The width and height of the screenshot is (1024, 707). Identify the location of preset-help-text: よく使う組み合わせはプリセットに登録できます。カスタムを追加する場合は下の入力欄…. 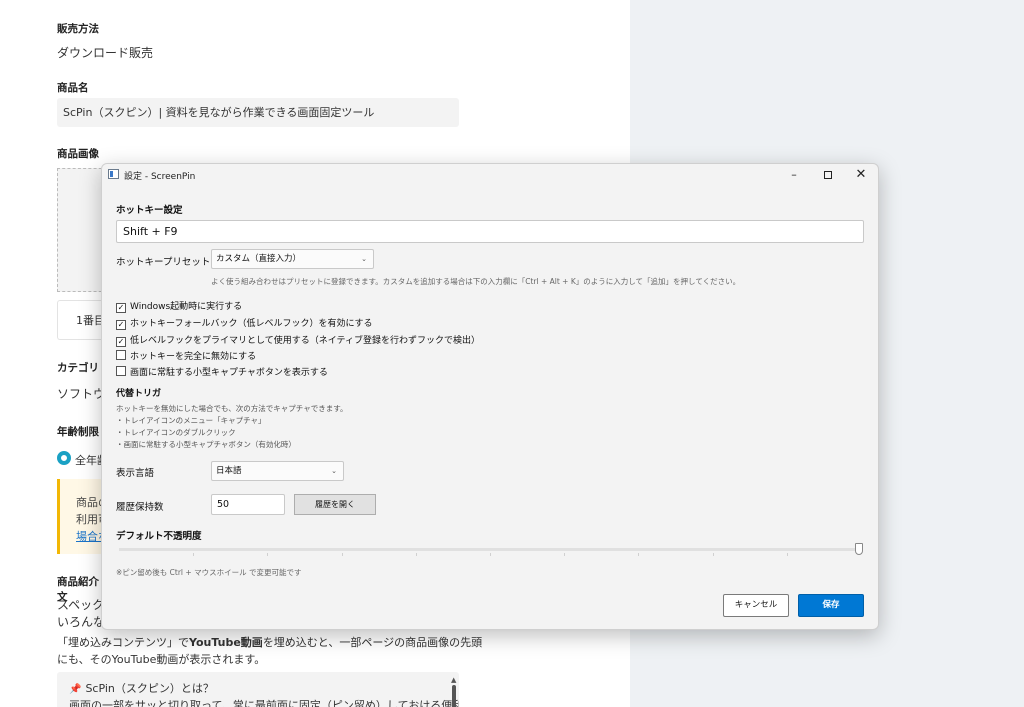
(476, 281).